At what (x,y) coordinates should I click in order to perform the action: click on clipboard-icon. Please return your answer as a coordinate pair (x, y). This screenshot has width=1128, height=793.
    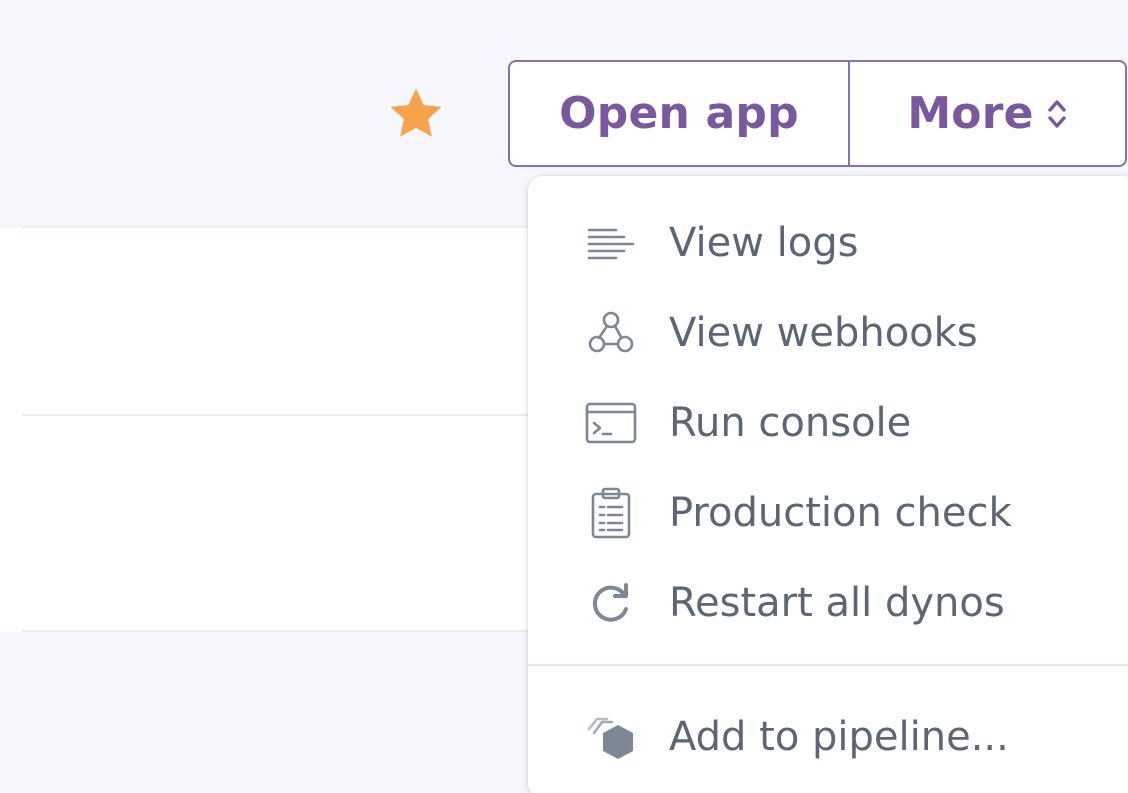
    Looking at the image, I should click on (611, 513).